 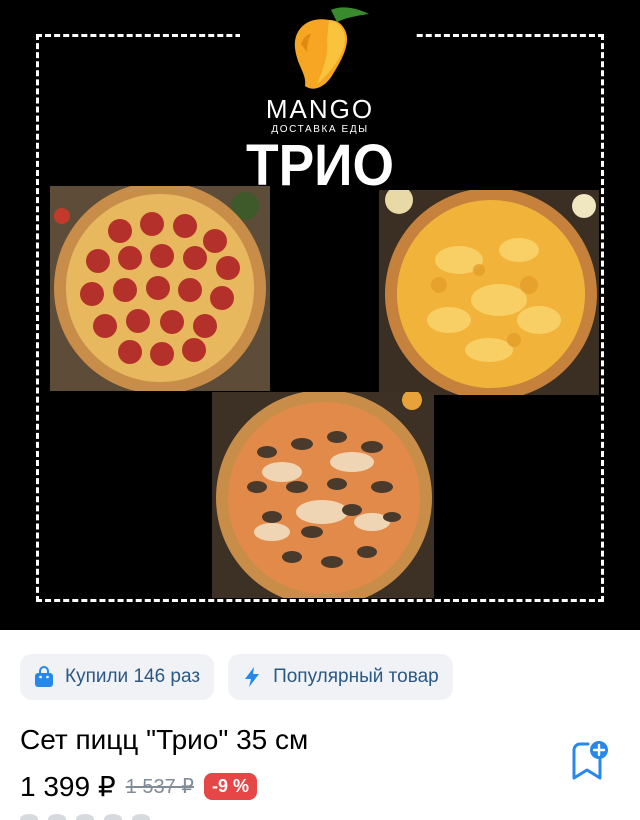 What do you see at coordinates (133, 676) in the screenshot?
I see `badge-bought-label: Купили 146 раз` at bounding box center [133, 676].